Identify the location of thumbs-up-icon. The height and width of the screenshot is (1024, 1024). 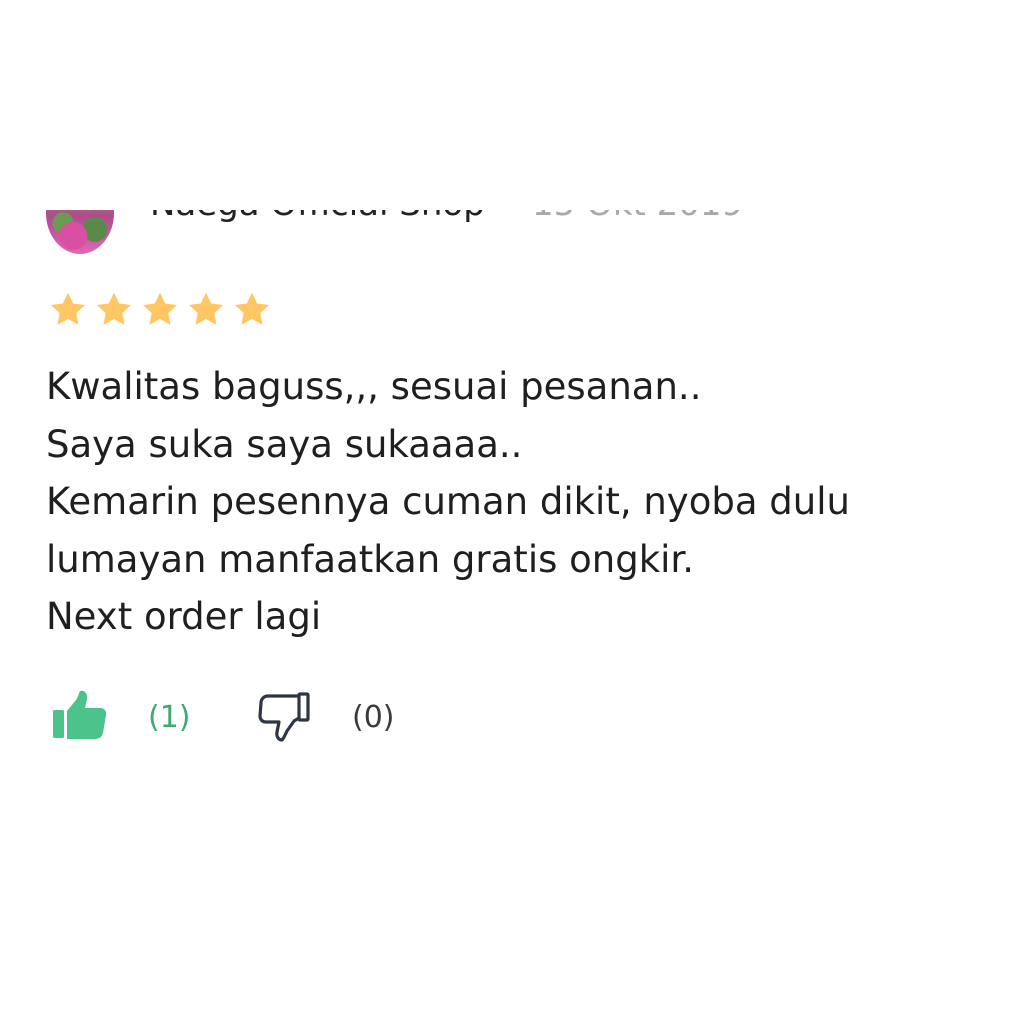
(80, 716).